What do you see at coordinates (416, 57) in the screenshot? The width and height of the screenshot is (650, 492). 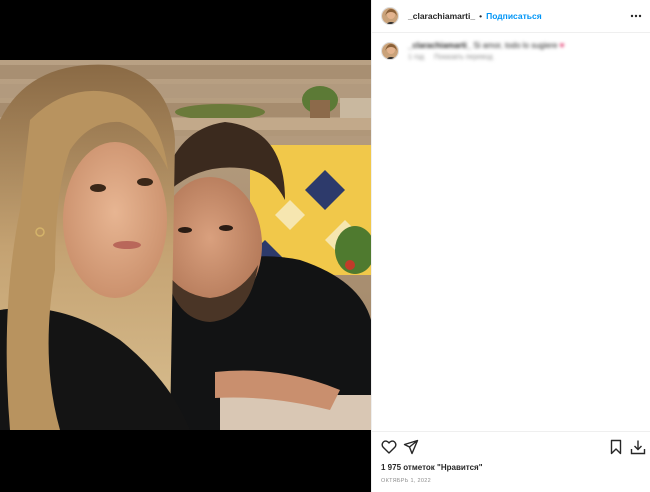 I see `comment-time: 1 год` at bounding box center [416, 57].